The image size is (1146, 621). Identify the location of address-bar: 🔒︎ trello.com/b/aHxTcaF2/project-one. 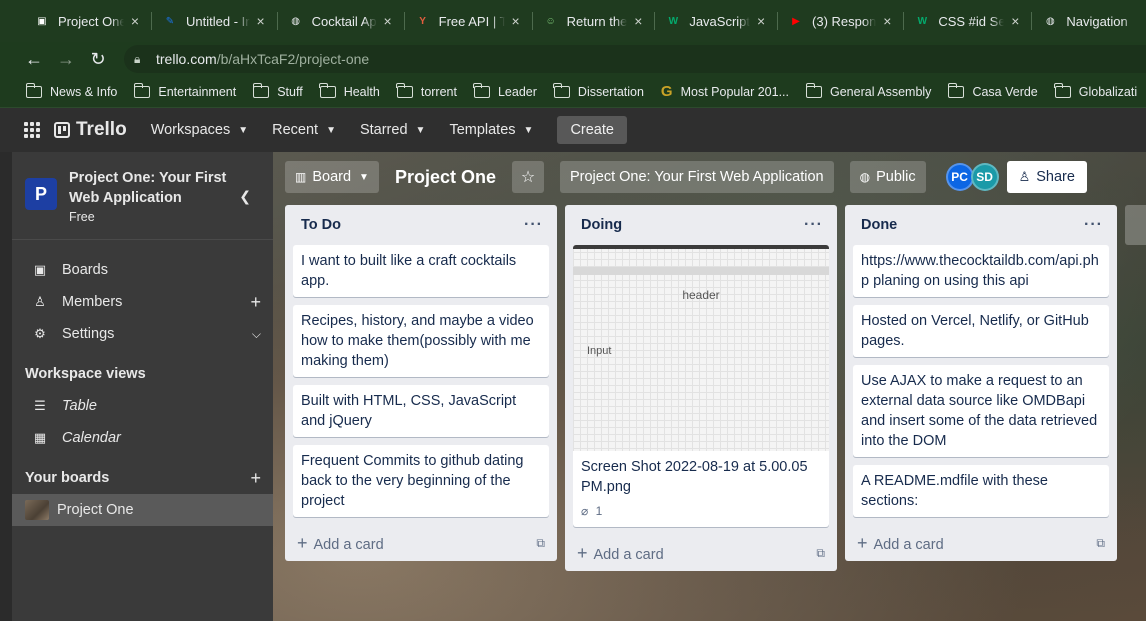
(635, 59).